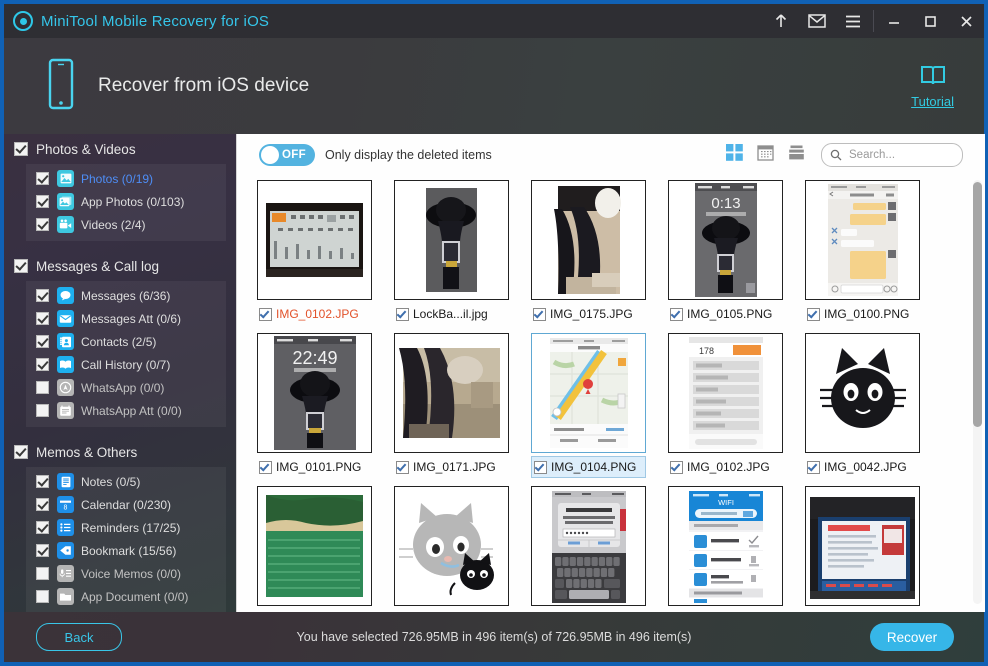 The height and width of the screenshot is (666, 988). Describe the element at coordinates (933, 77) in the screenshot. I see `book-icon` at that location.